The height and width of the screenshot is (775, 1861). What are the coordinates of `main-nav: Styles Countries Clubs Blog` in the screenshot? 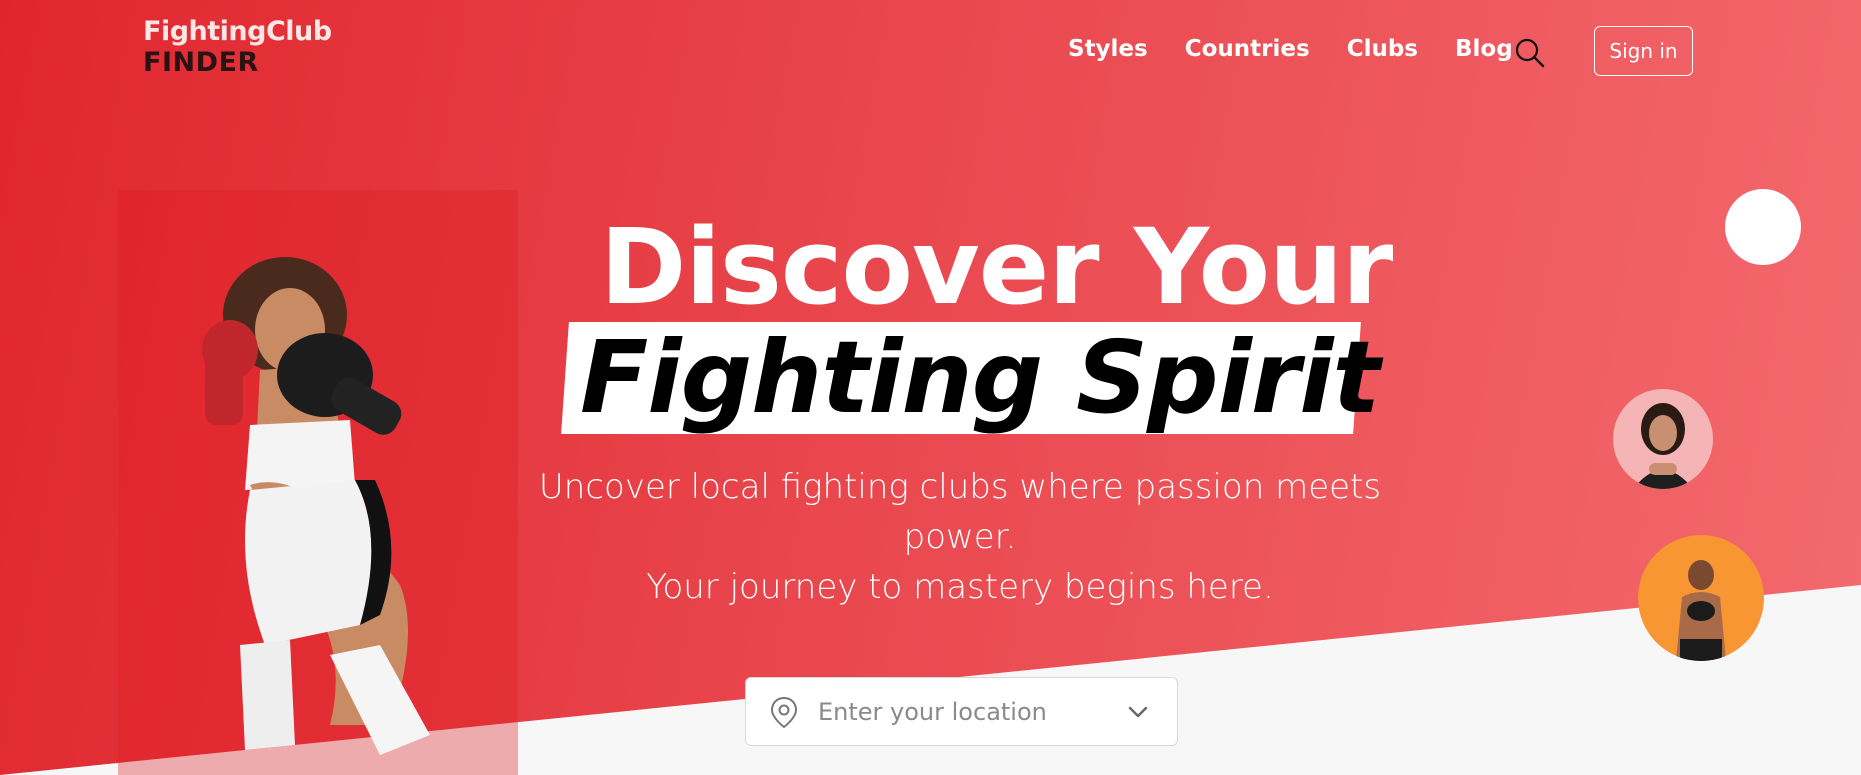 It's located at (1309, 49).